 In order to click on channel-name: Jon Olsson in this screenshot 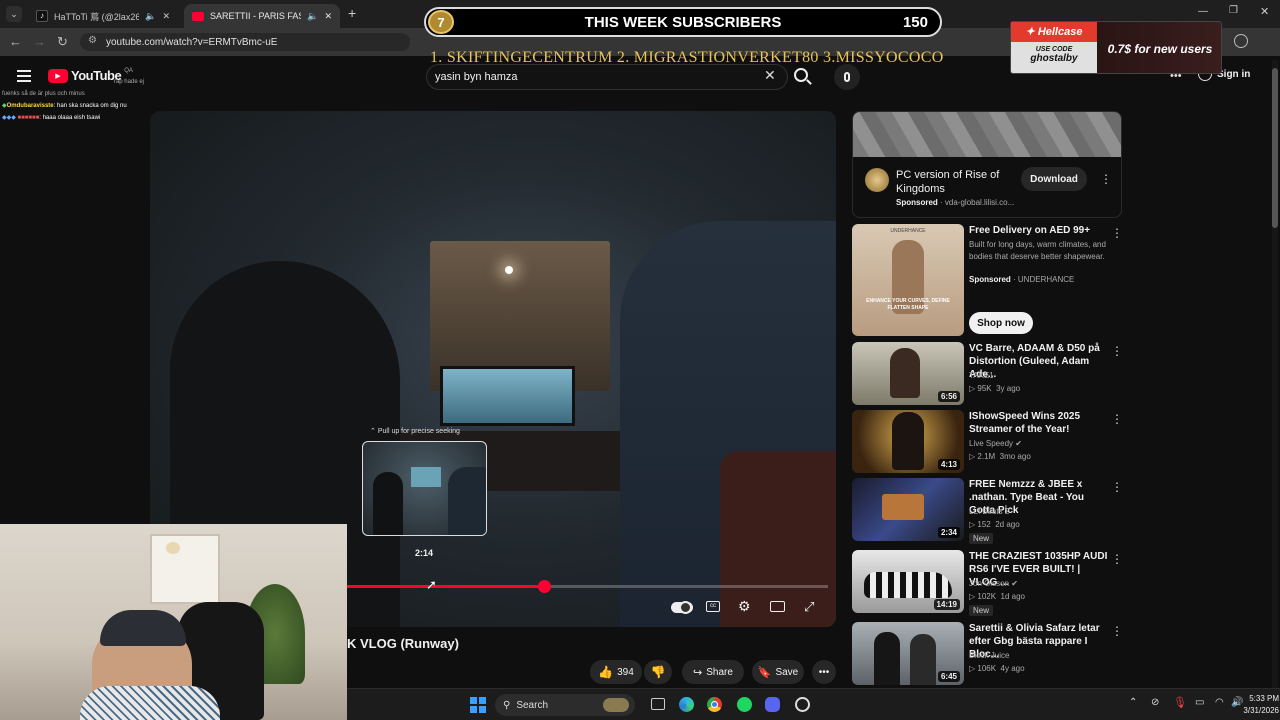, I will do `click(989, 583)`.